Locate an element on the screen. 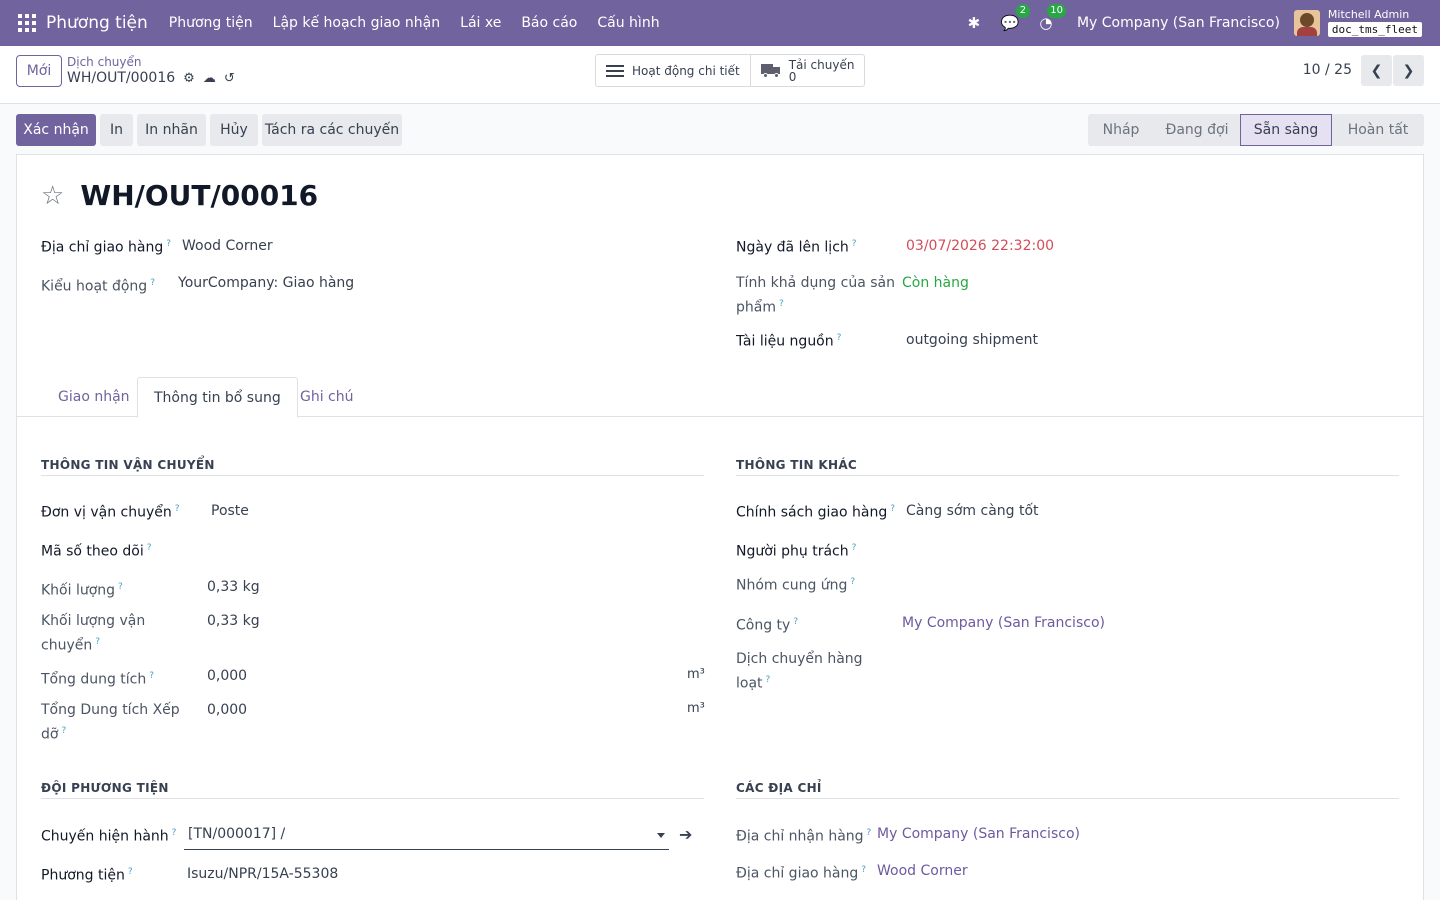  menu-item-dispatch-planning: Lập kế hoạch giao nhận is located at coordinates (357, 23).